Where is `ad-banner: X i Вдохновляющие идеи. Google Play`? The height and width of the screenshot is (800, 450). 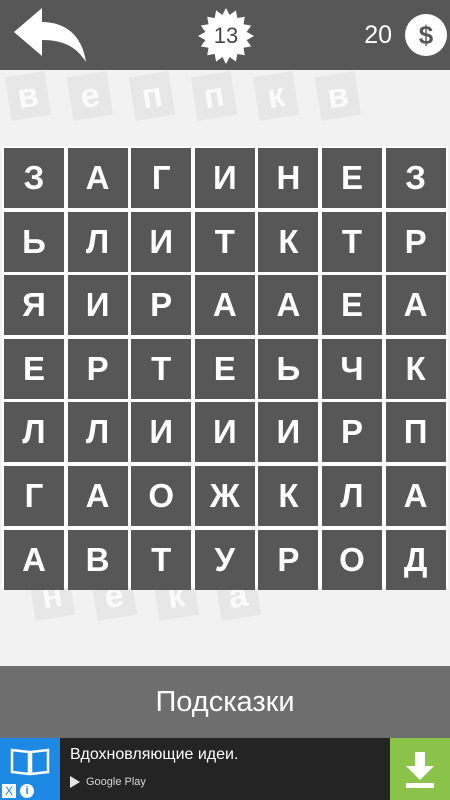 ad-banner: X i Вдохновляющие идеи. Google Play is located at coordinates (225, 769).